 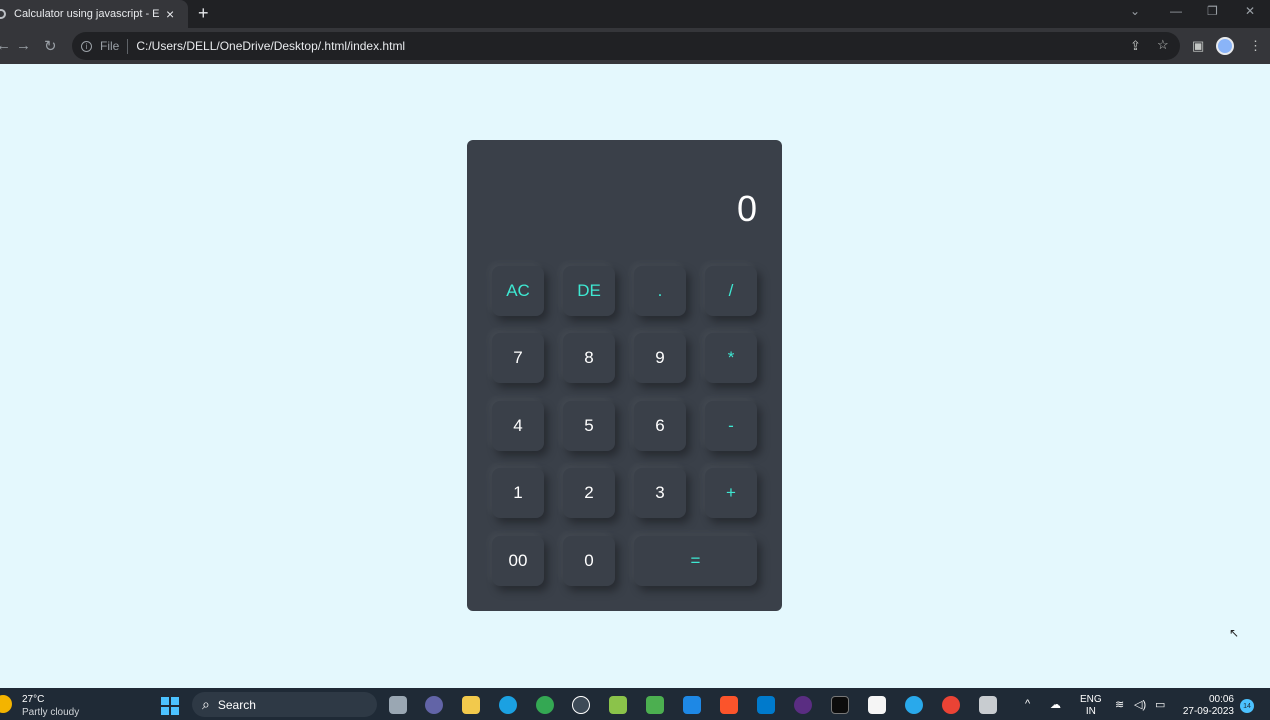 I want to click on mail-icon, so click(x=692, y=705).